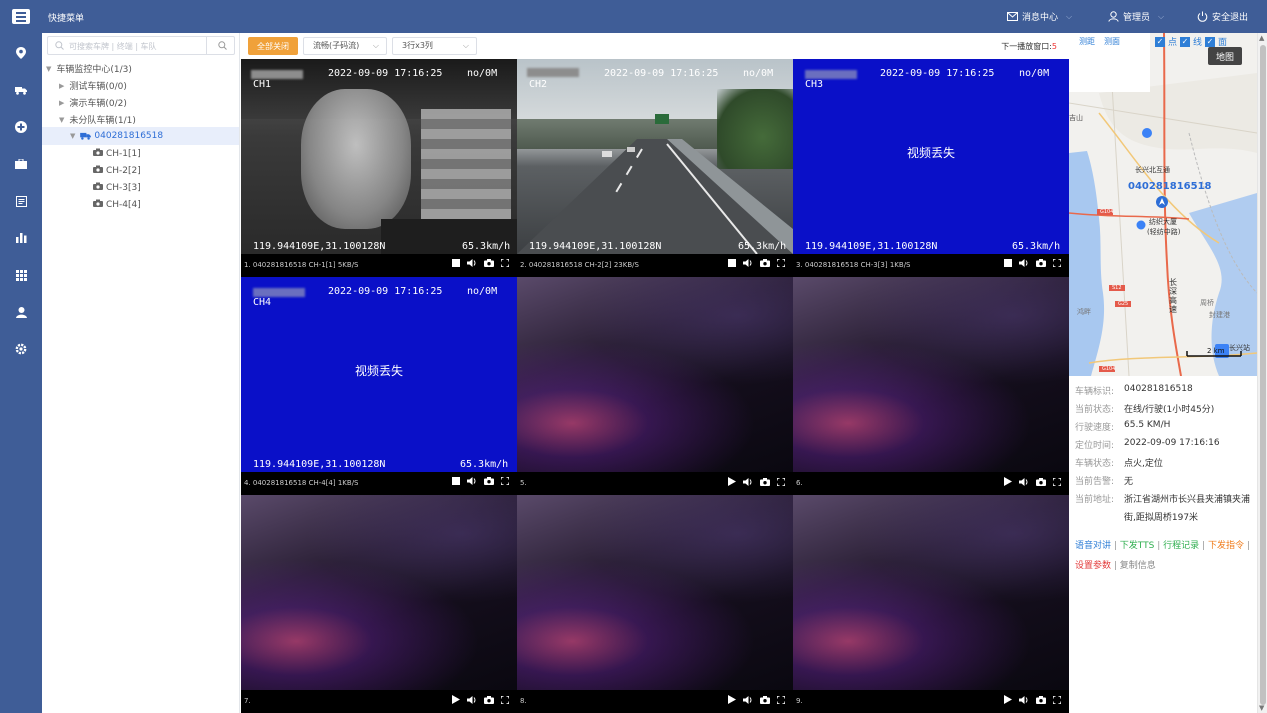 The image size is (1267, 713). What do you see at coordinates (21, 164) in the screenshot?
I see `briefcase-icon` at bounding box center [21, 164].